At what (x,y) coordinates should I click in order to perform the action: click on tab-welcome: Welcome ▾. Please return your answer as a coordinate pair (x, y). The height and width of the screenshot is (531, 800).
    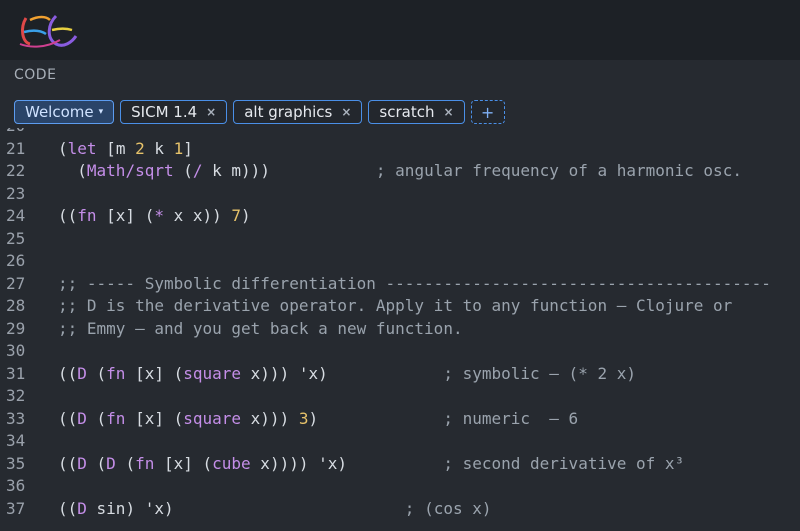
    Looking at the image, I should click on (64, 112).